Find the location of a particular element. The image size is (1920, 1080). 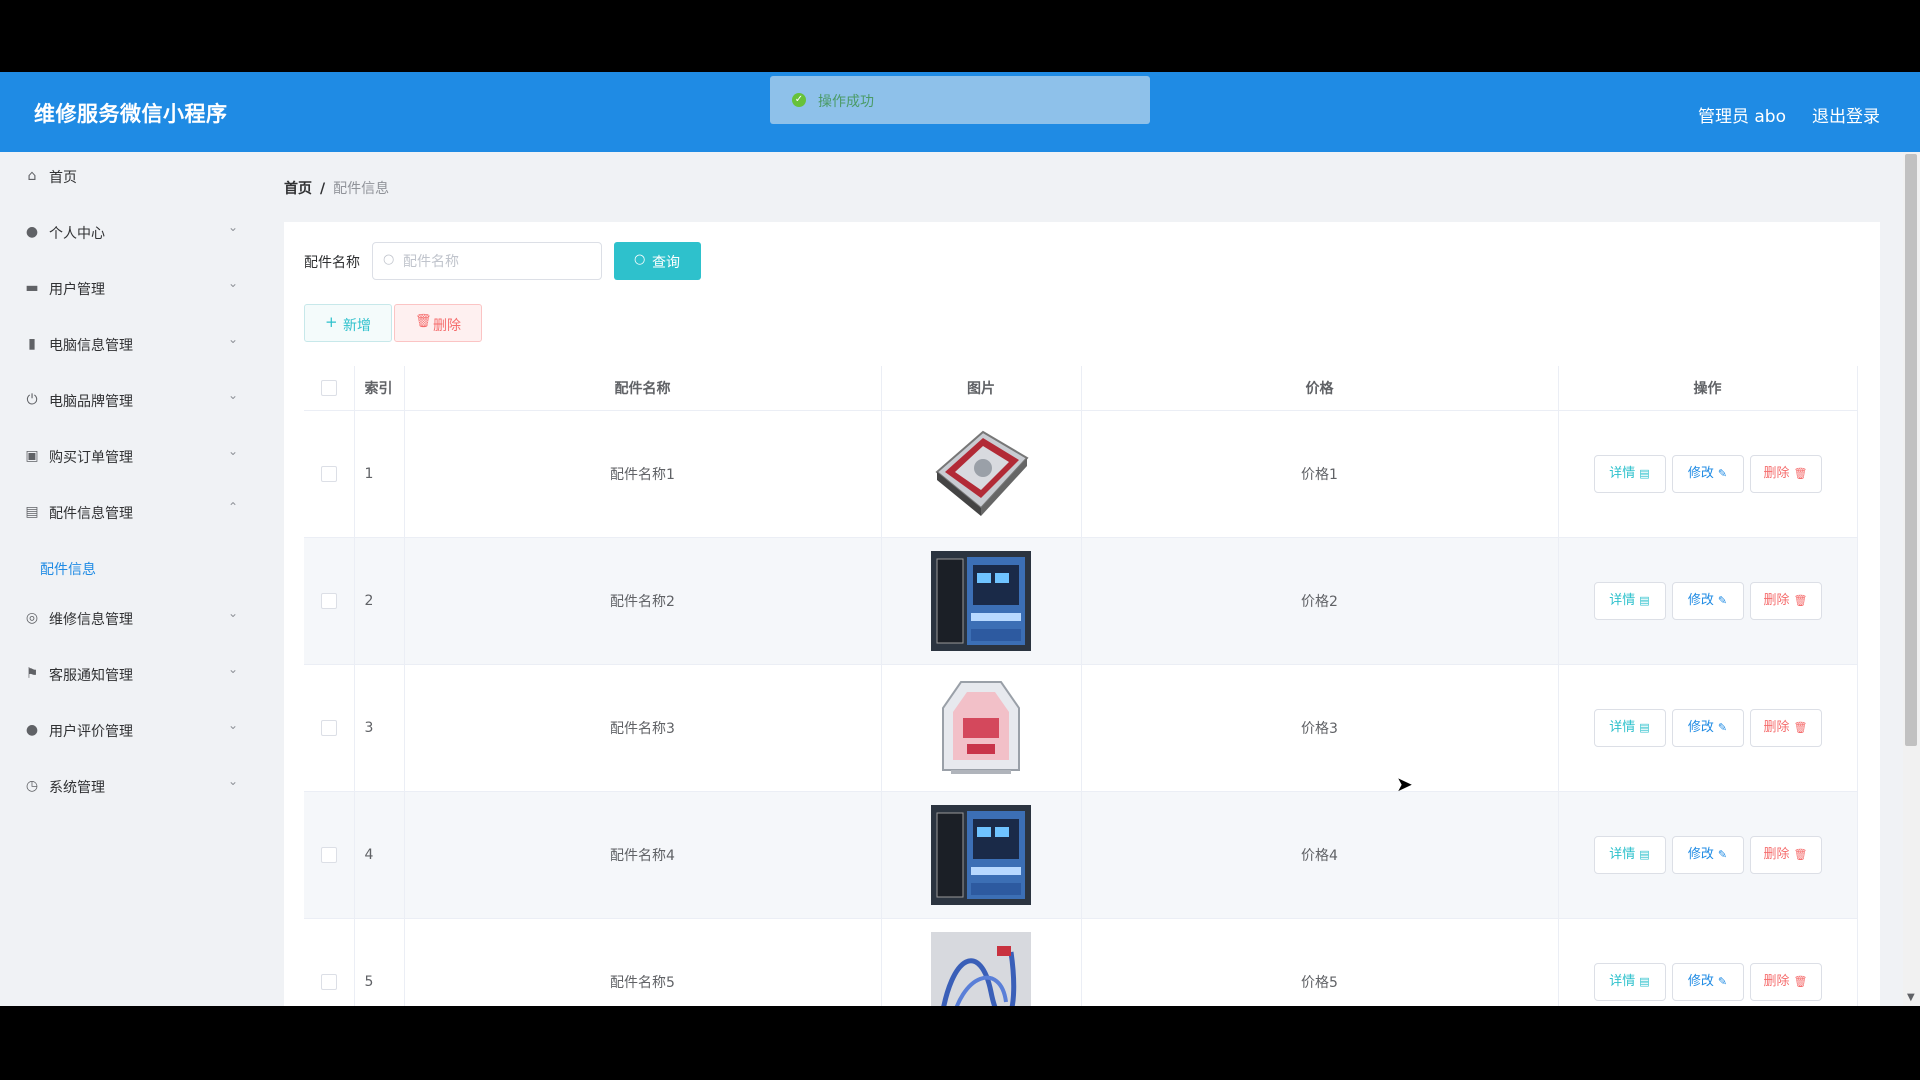

column-header-name: 配件名称 is located at coordinates (643, 388).